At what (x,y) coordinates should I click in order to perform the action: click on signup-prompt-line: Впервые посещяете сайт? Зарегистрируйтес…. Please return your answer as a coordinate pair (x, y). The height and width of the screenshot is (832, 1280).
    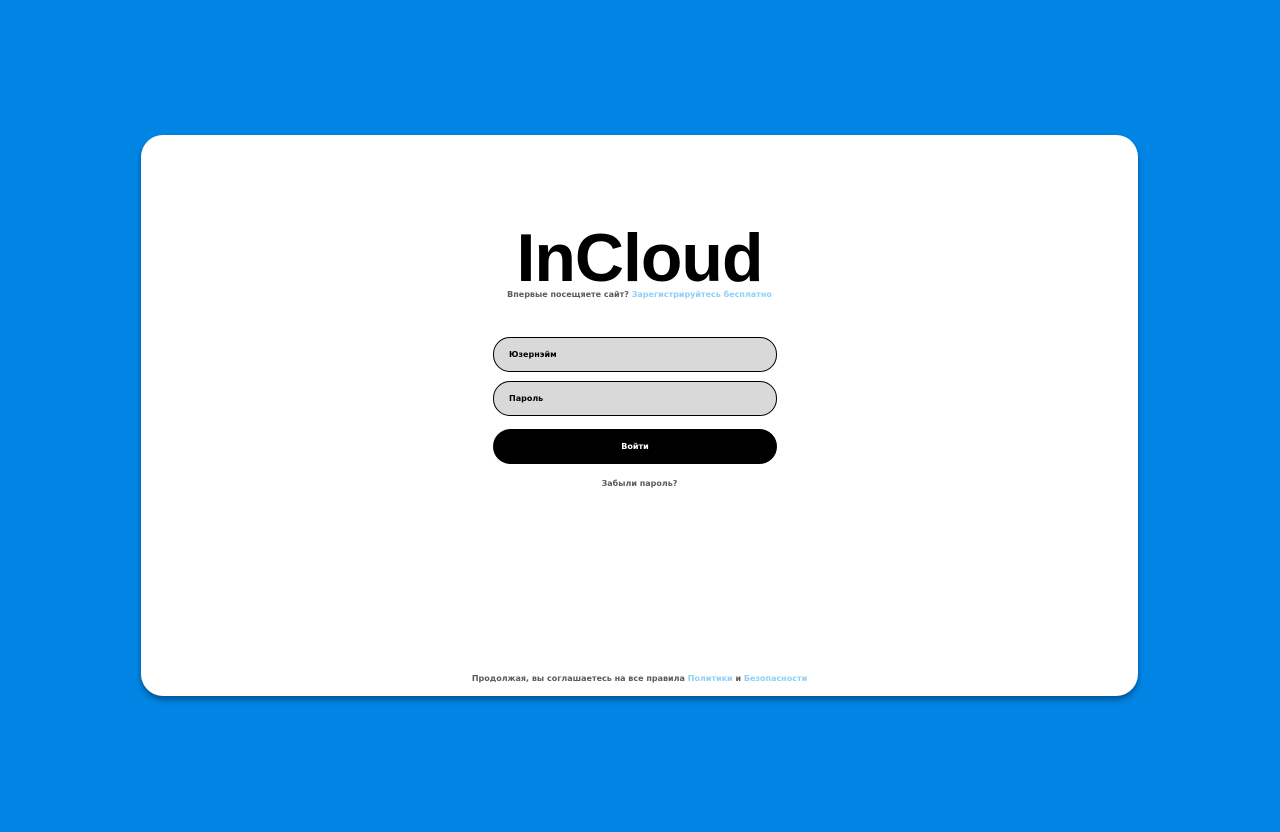
    Looking at the image, I should click on (639, 294).